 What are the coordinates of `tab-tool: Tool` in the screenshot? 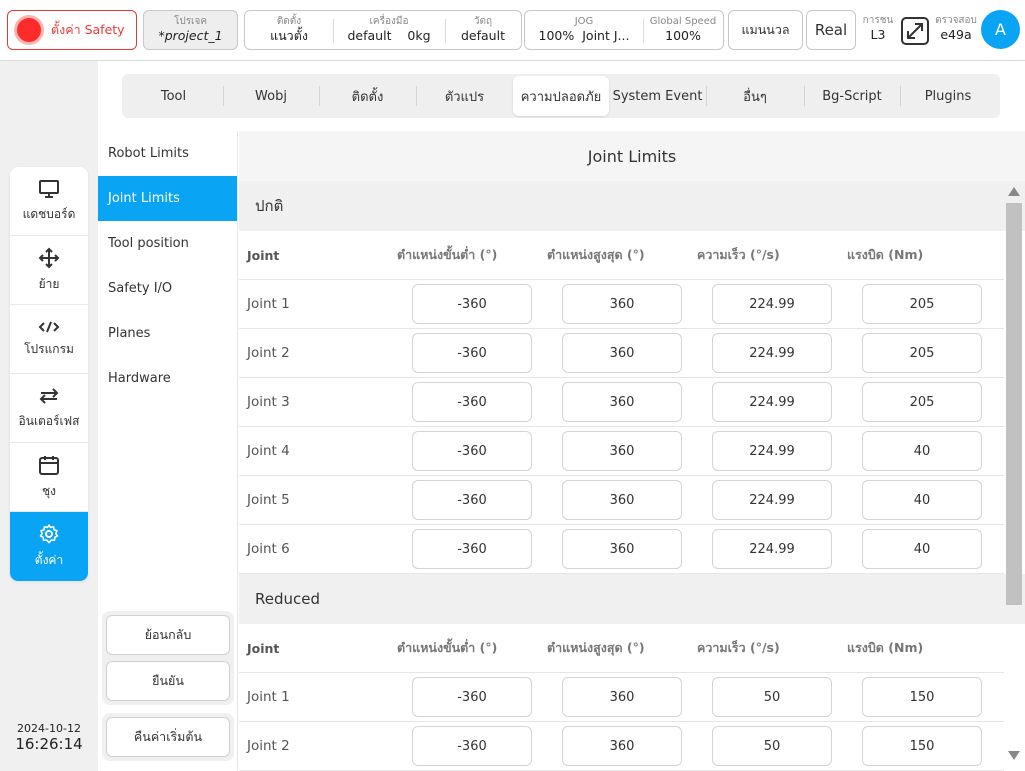 It's located at (173, 96).